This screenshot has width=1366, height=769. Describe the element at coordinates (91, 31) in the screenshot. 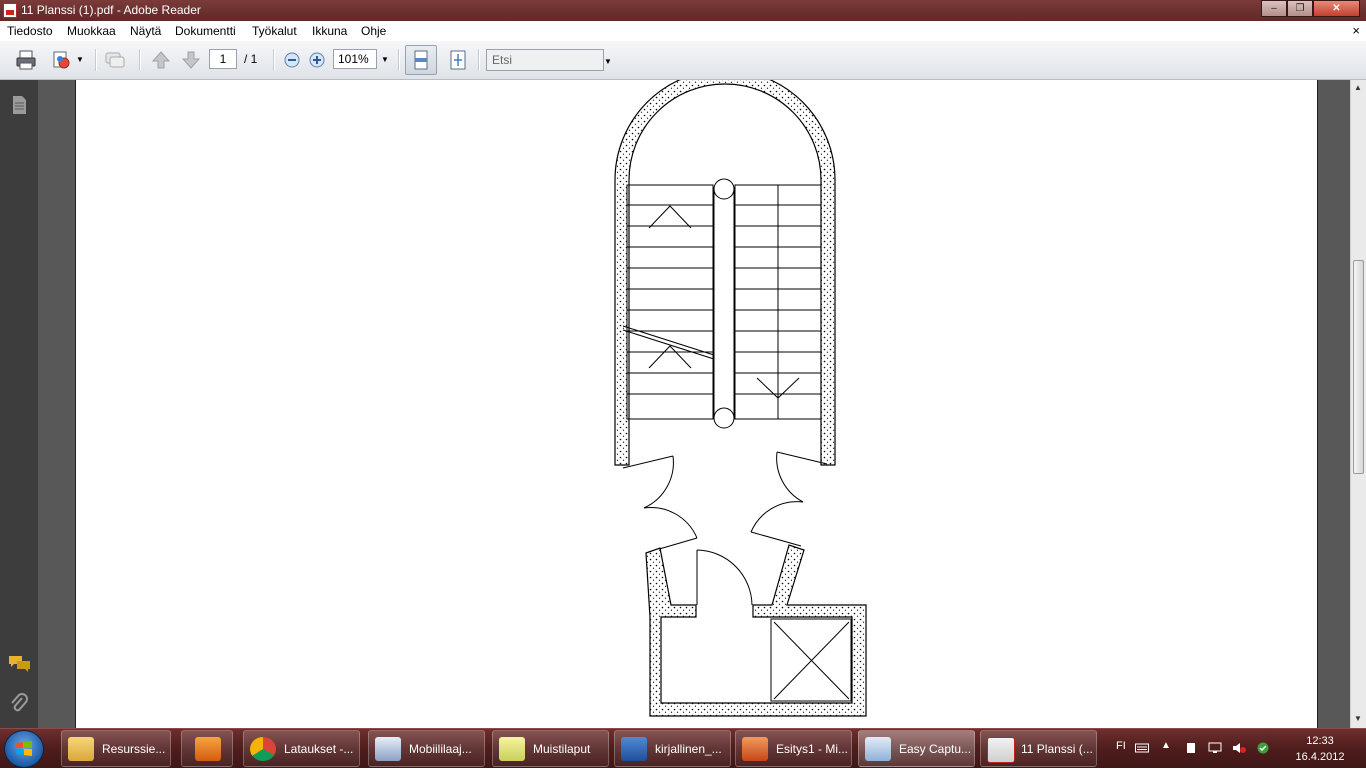

I see `menu-edit: Muokkaa` at that location.